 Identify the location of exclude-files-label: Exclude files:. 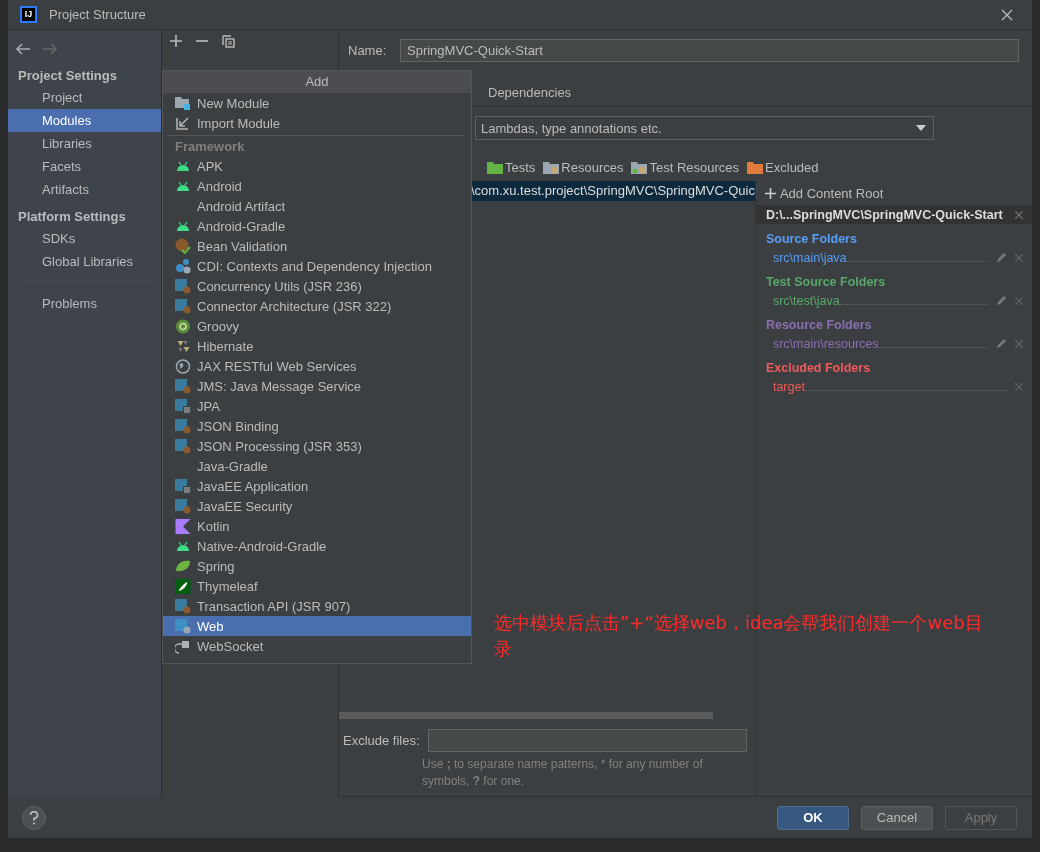
(381, 740).